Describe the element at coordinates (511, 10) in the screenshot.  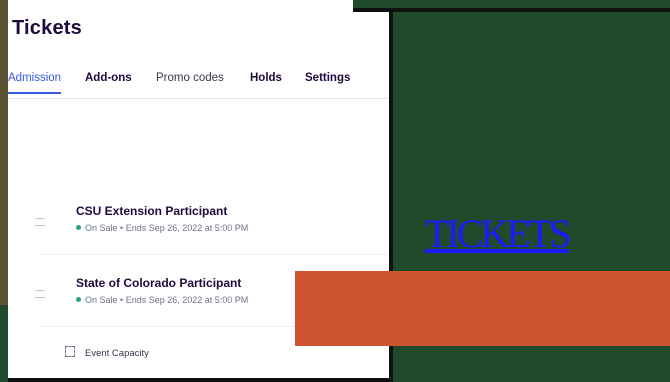
I see `black-line` at that location.